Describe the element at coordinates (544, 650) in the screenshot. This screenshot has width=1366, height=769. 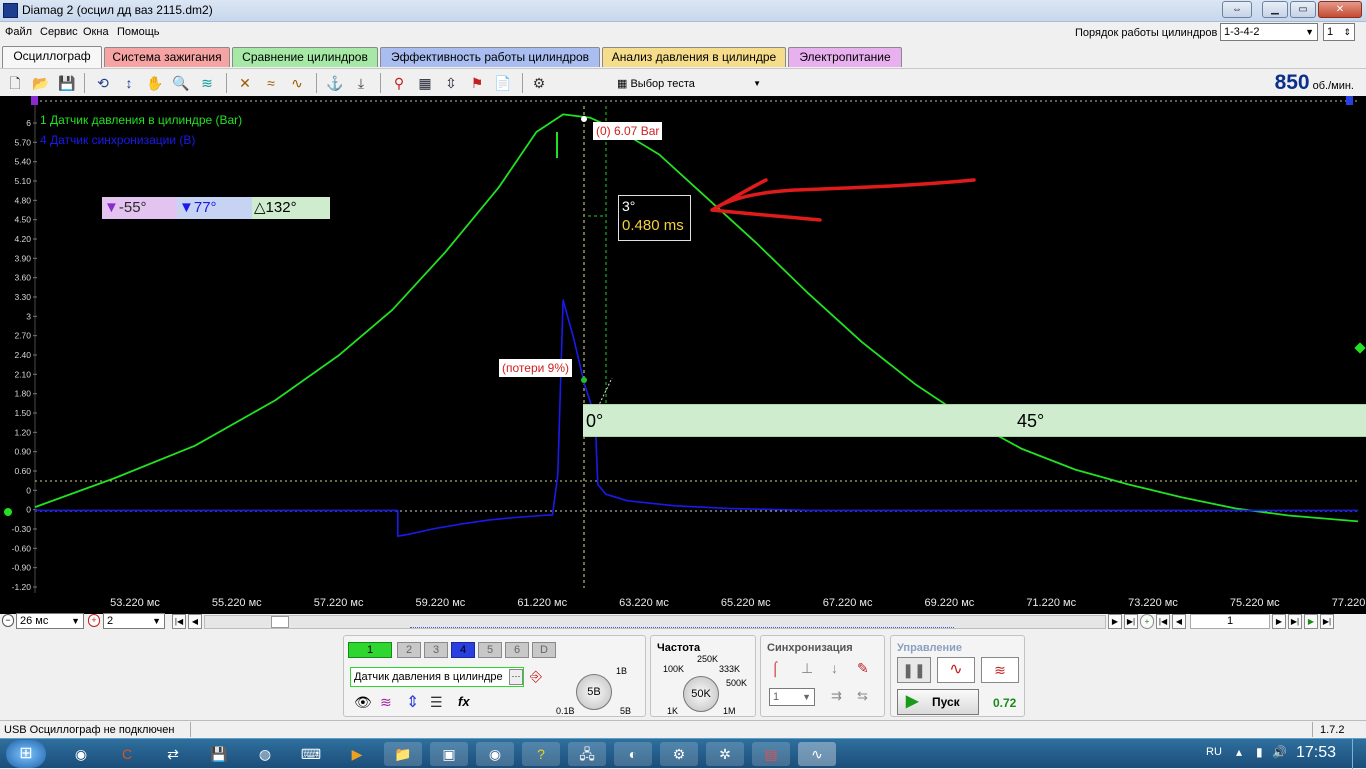
I see `channel-d-button: D` at that location.